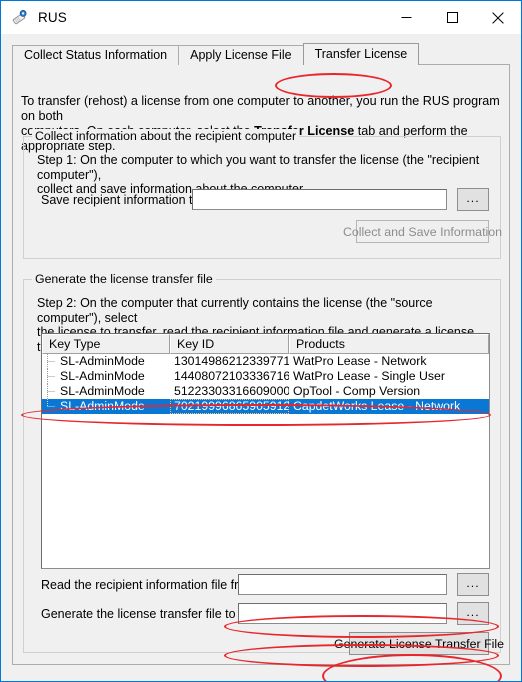 This screenshot has width=522, height=682. What do you see at coordinates (229, 344) in the screenshot?
I see `column-header-key-id: Key ID` at bounding box center [229, 344].